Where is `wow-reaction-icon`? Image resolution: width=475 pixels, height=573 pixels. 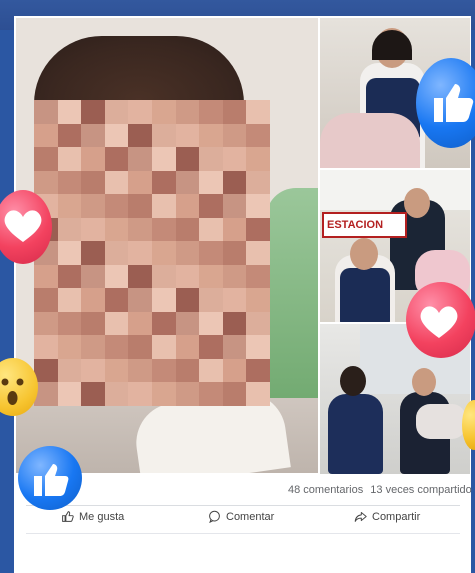
wow-reaction-icon is located at coordinates (19, 387).